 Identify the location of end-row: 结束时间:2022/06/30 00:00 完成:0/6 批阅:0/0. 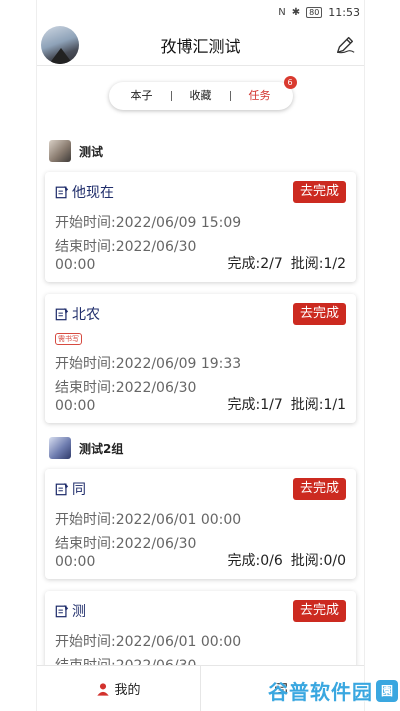
(200, 553).